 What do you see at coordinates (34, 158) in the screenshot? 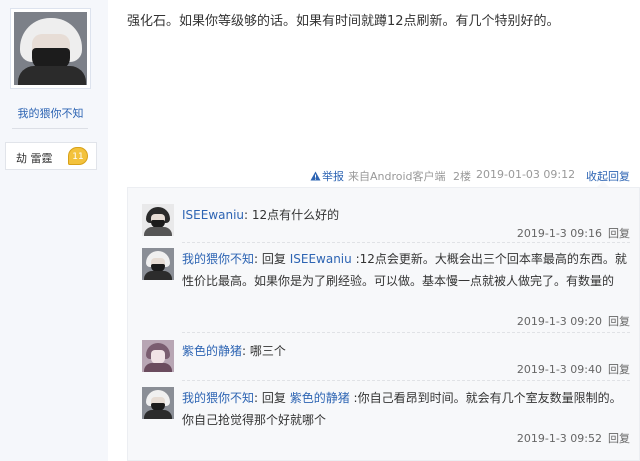
I see `rank-name: 劫 雷霆` at bounding box center [34, 158].